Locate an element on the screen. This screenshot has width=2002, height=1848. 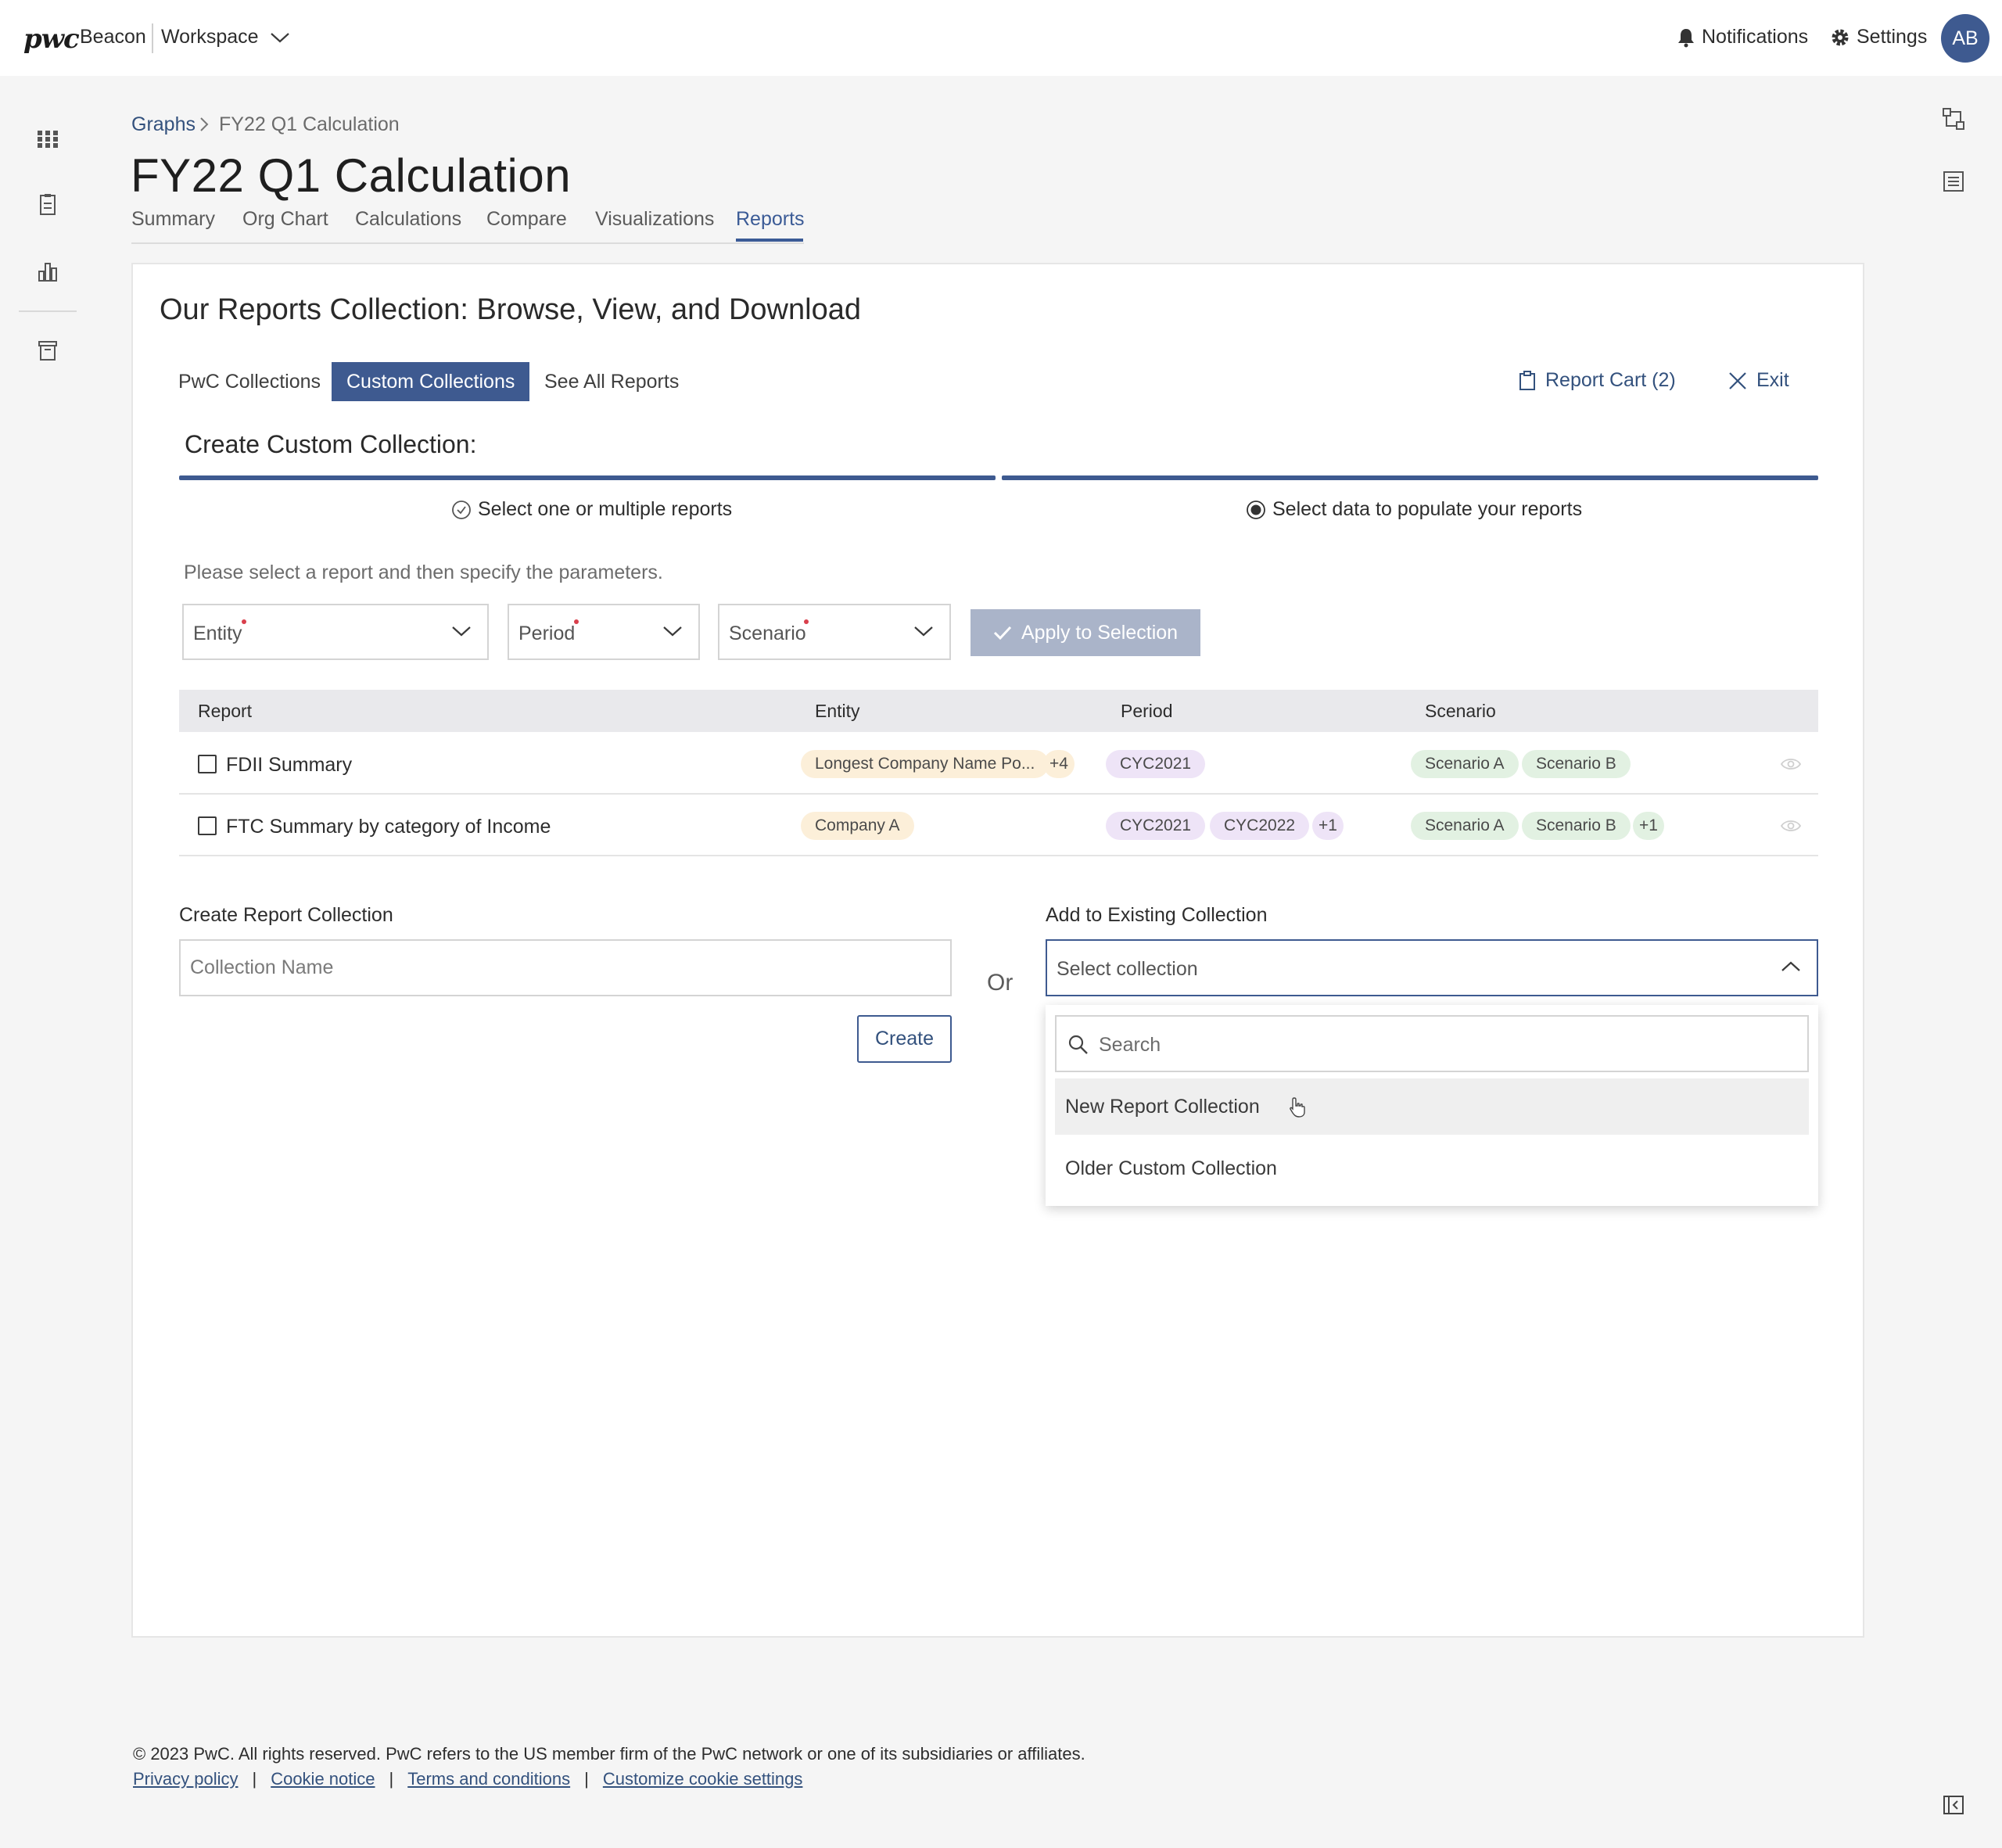
collection-name-input is located at coordinates (565, 967).